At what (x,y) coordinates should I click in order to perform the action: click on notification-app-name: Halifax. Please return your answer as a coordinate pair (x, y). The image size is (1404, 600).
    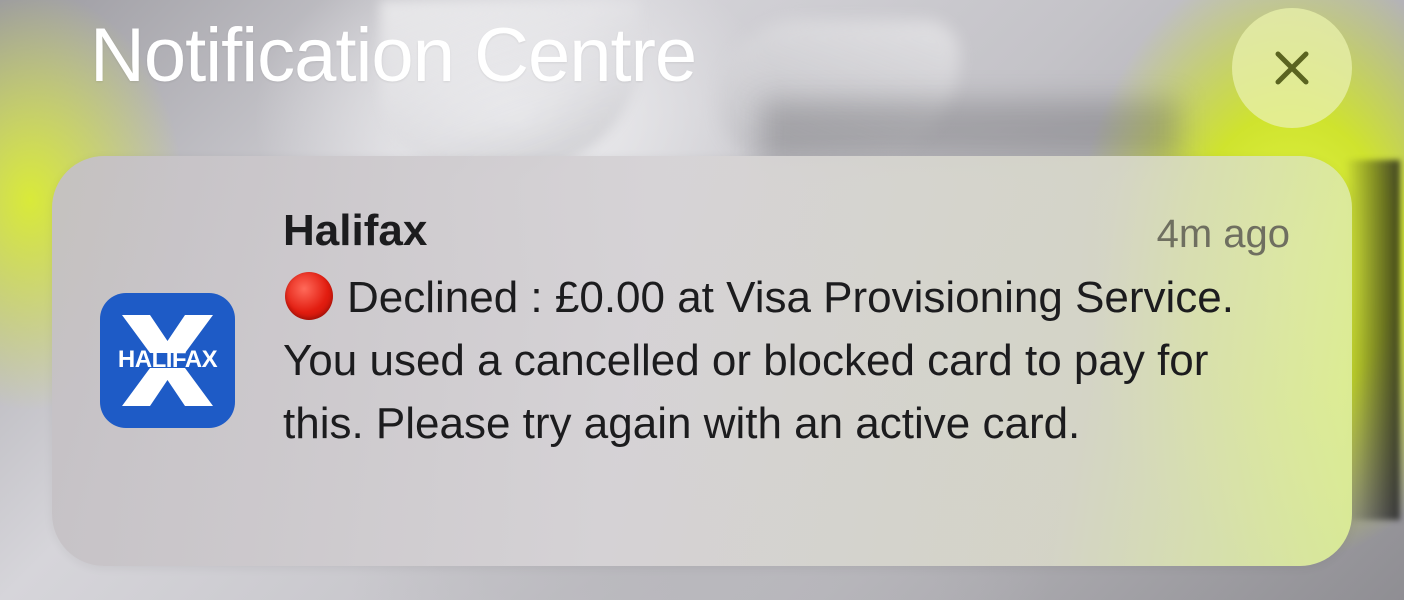
    Looking at the image, I should click on (355, 230).